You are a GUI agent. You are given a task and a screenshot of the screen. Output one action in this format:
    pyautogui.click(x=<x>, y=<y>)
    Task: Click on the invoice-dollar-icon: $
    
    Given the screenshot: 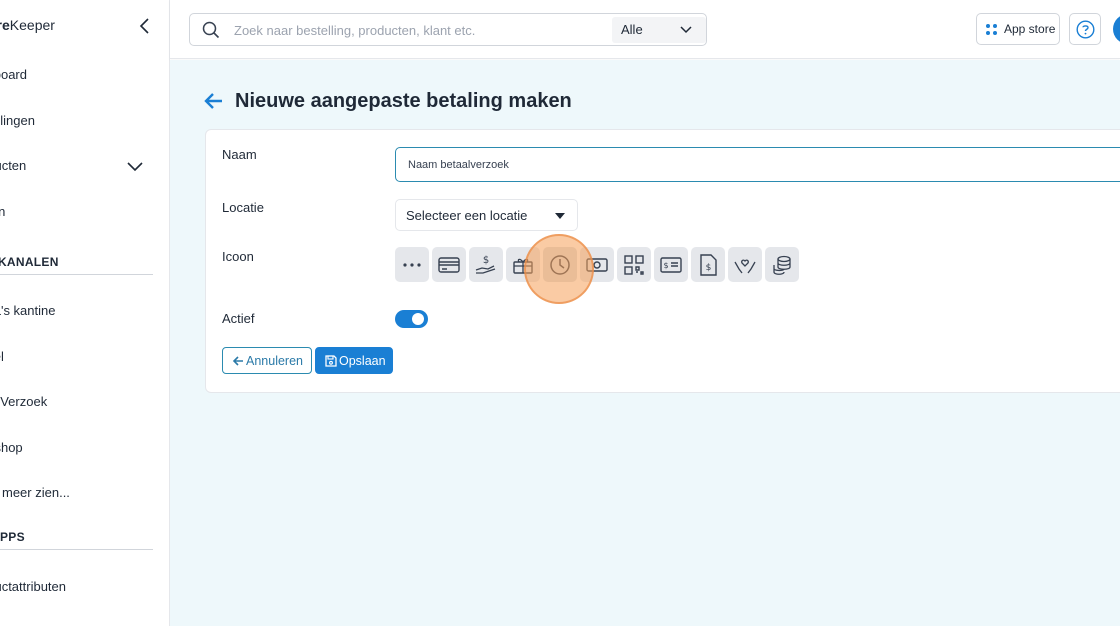 What is the action you would take?
    pyautogui.click(x=708, y=265)
    